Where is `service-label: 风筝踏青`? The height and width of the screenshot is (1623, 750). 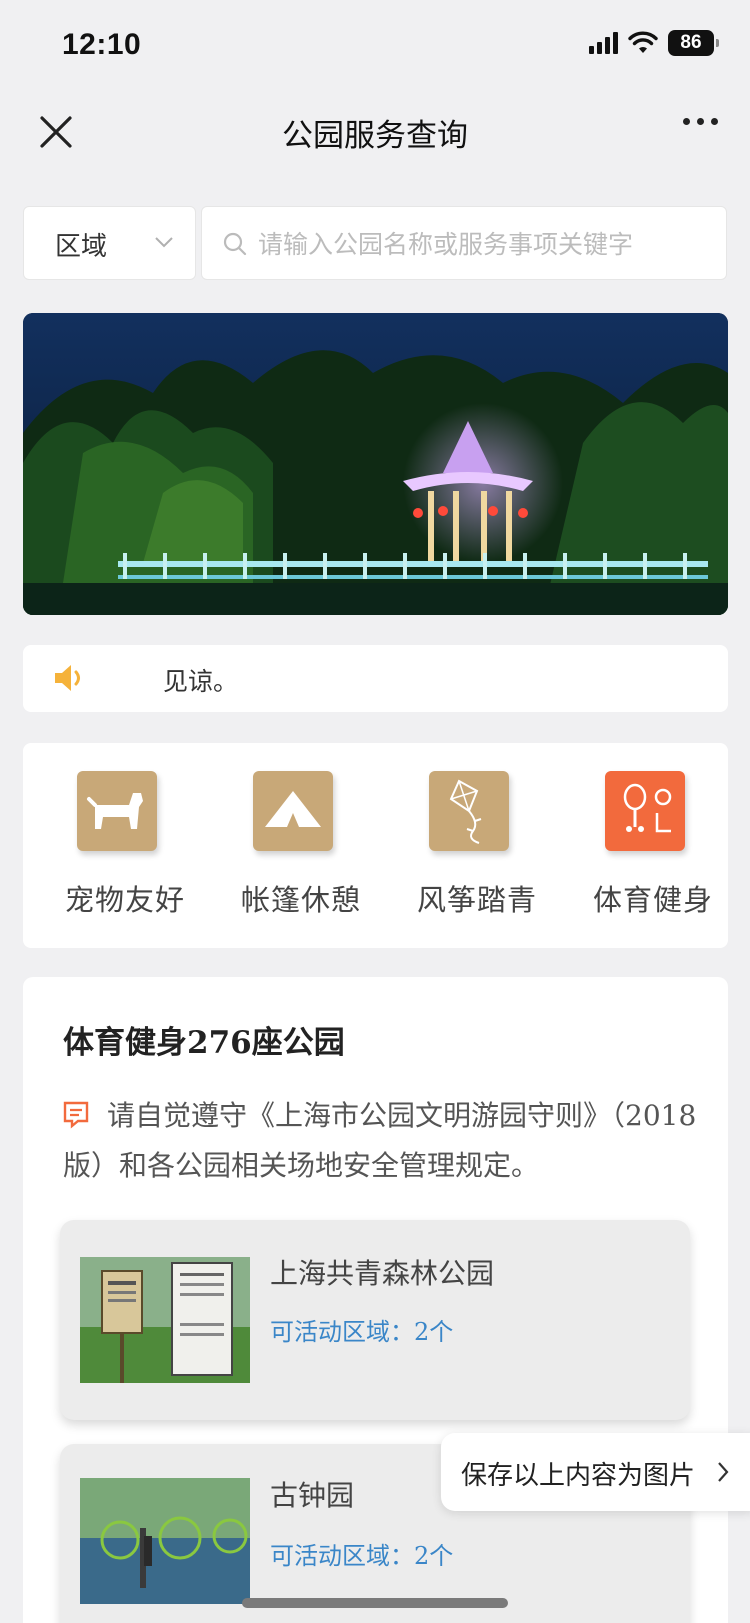 service-label: 风筝踏青 is located at coordinates (476, 900).